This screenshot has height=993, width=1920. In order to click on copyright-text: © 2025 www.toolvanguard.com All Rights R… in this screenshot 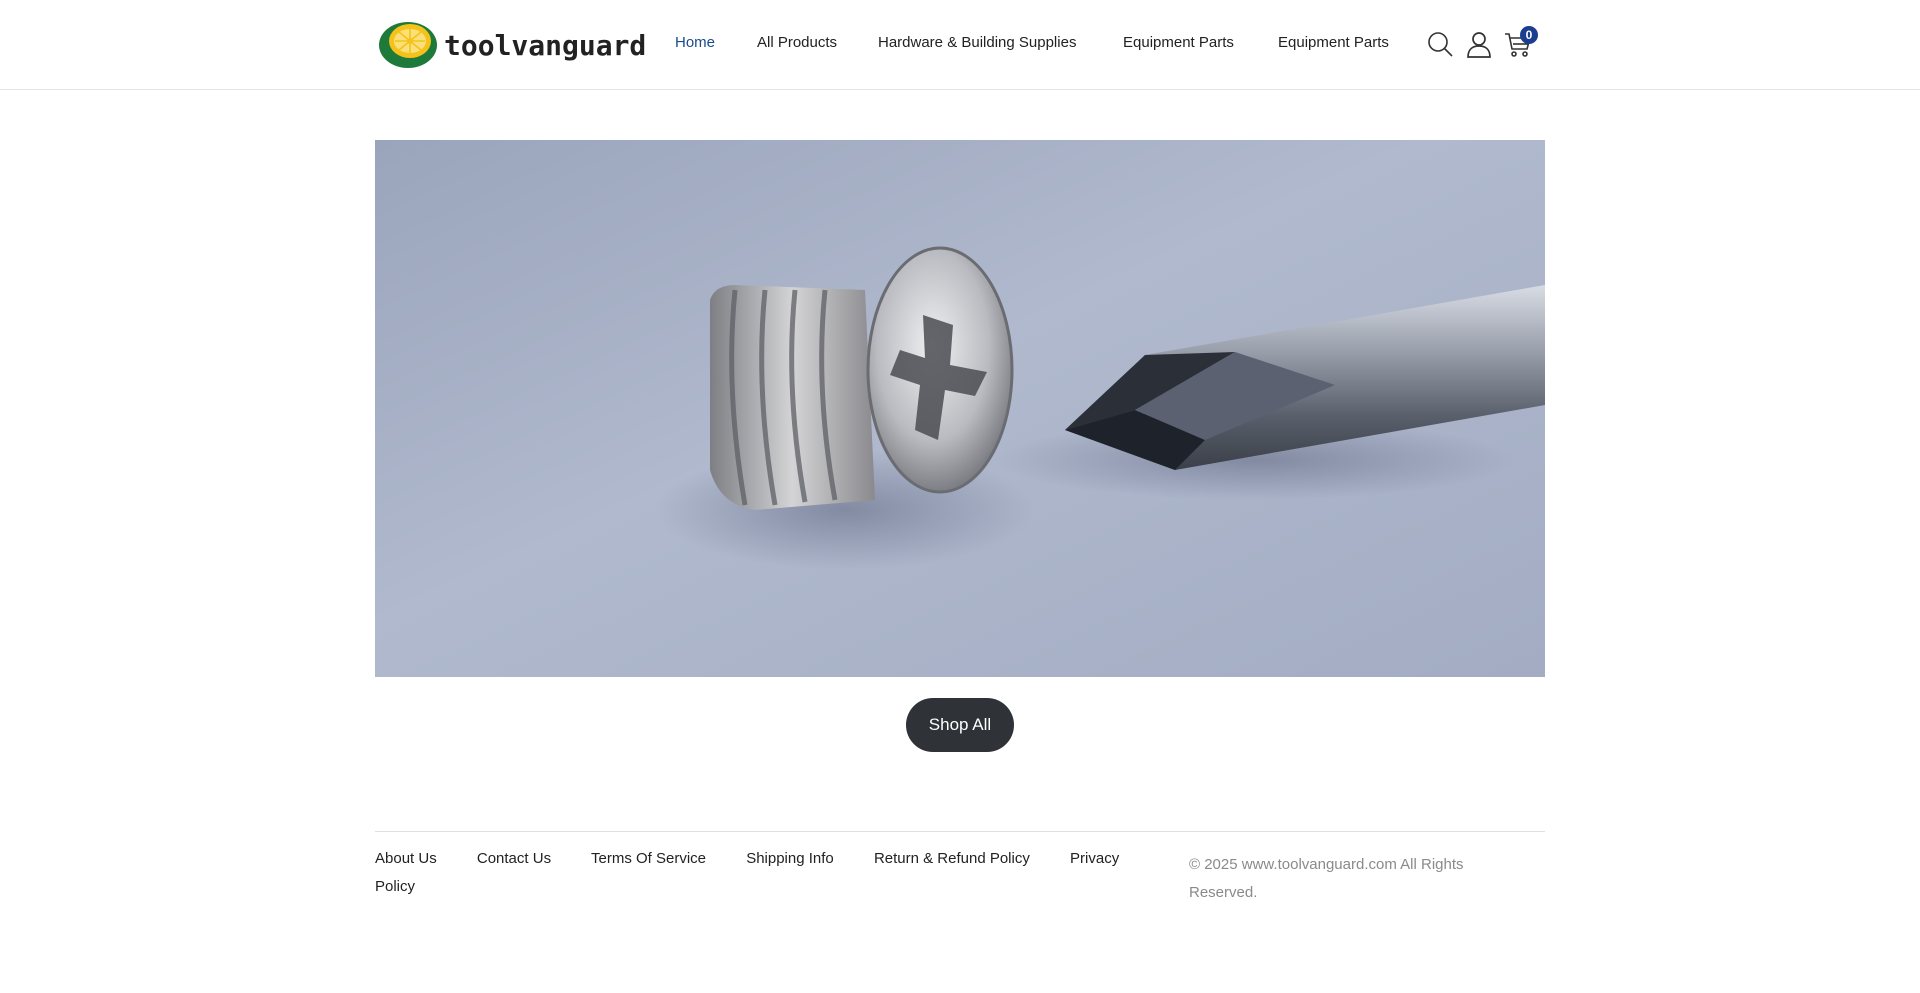, I will do `click(1326, 878)`.